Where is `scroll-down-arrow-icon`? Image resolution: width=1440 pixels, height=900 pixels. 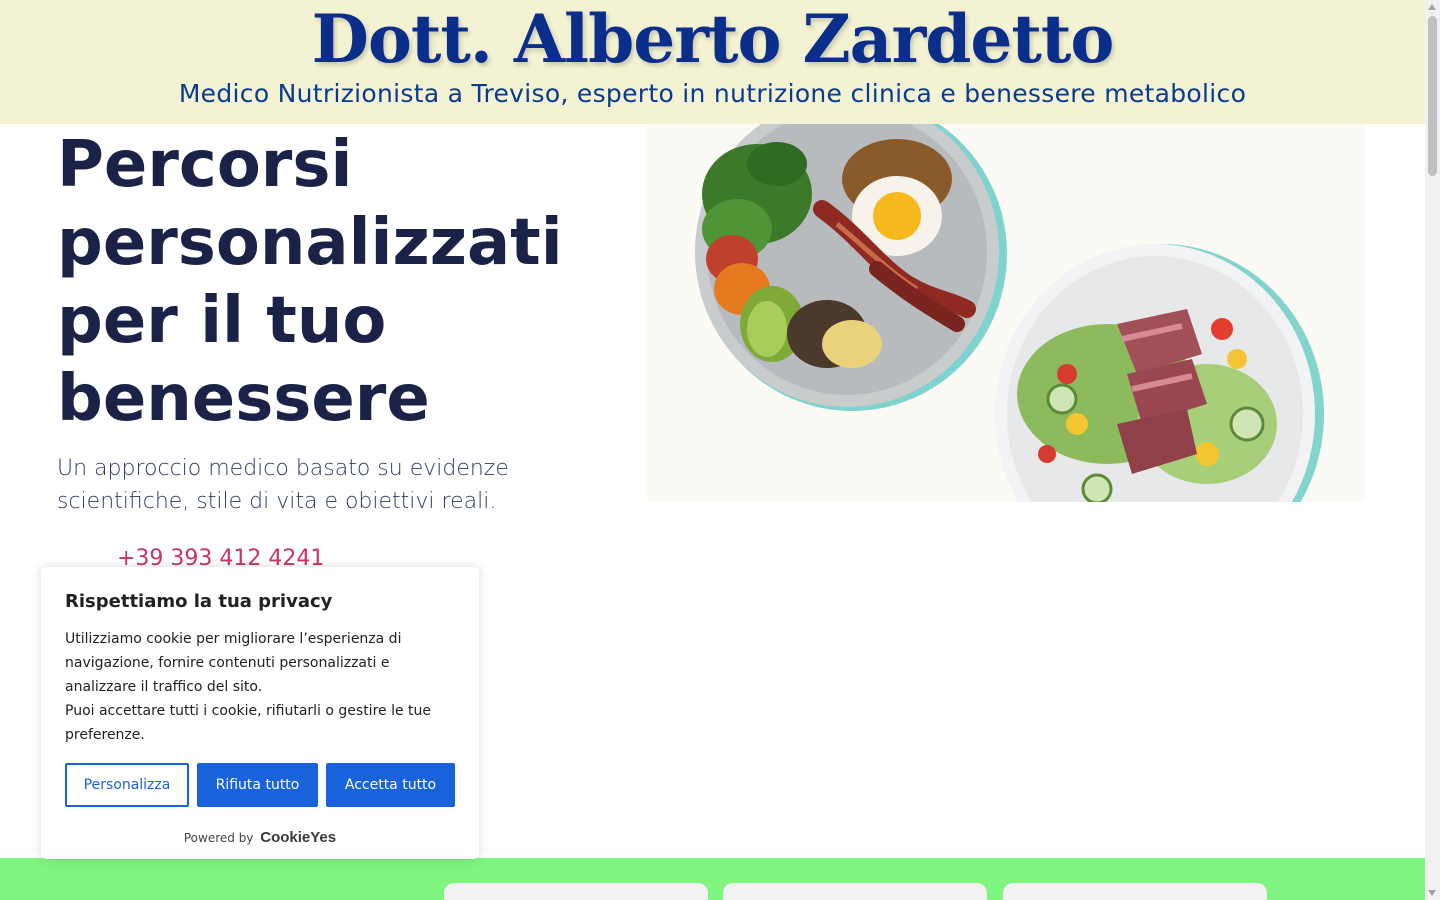
scroll-down-arrow-icon is located at coordinates (1432, 893).